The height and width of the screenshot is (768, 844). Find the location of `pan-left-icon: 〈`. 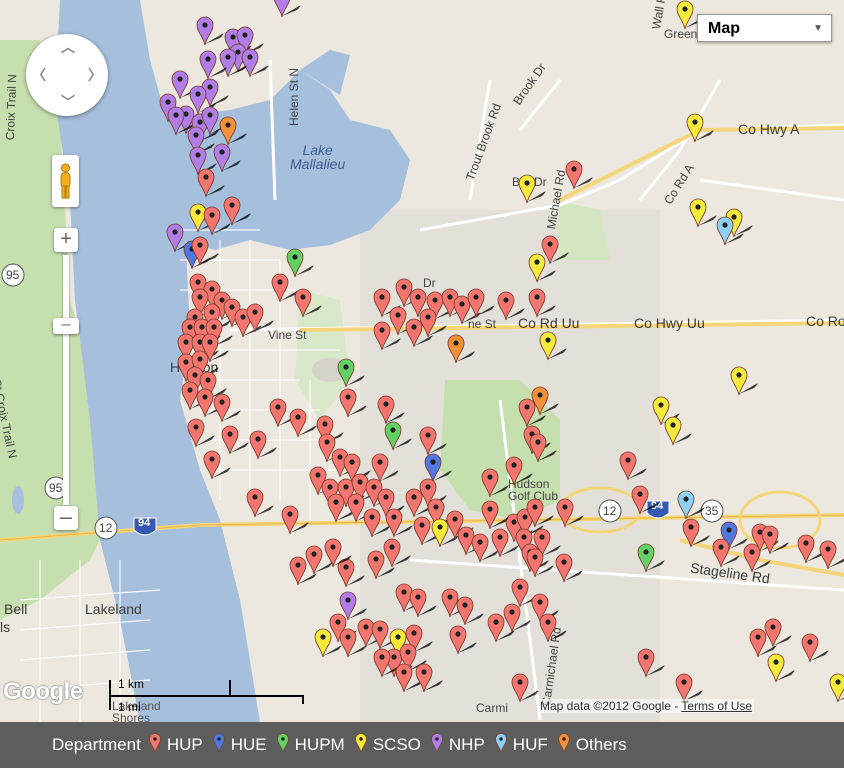

pan-left-icon: 〈 is located at coordinates (39, 75).